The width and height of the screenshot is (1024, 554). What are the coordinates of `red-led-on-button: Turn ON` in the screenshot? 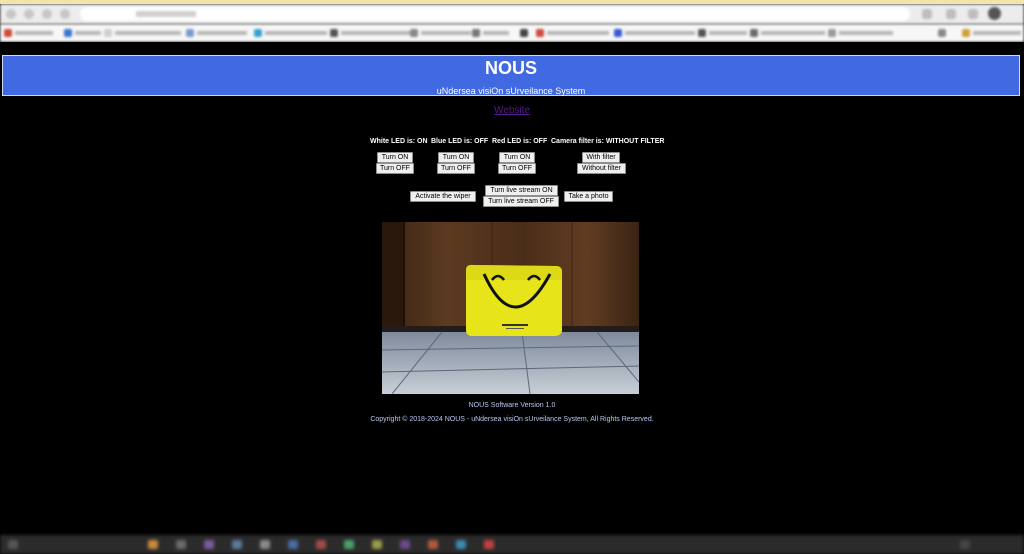 It's located at (517, 157).